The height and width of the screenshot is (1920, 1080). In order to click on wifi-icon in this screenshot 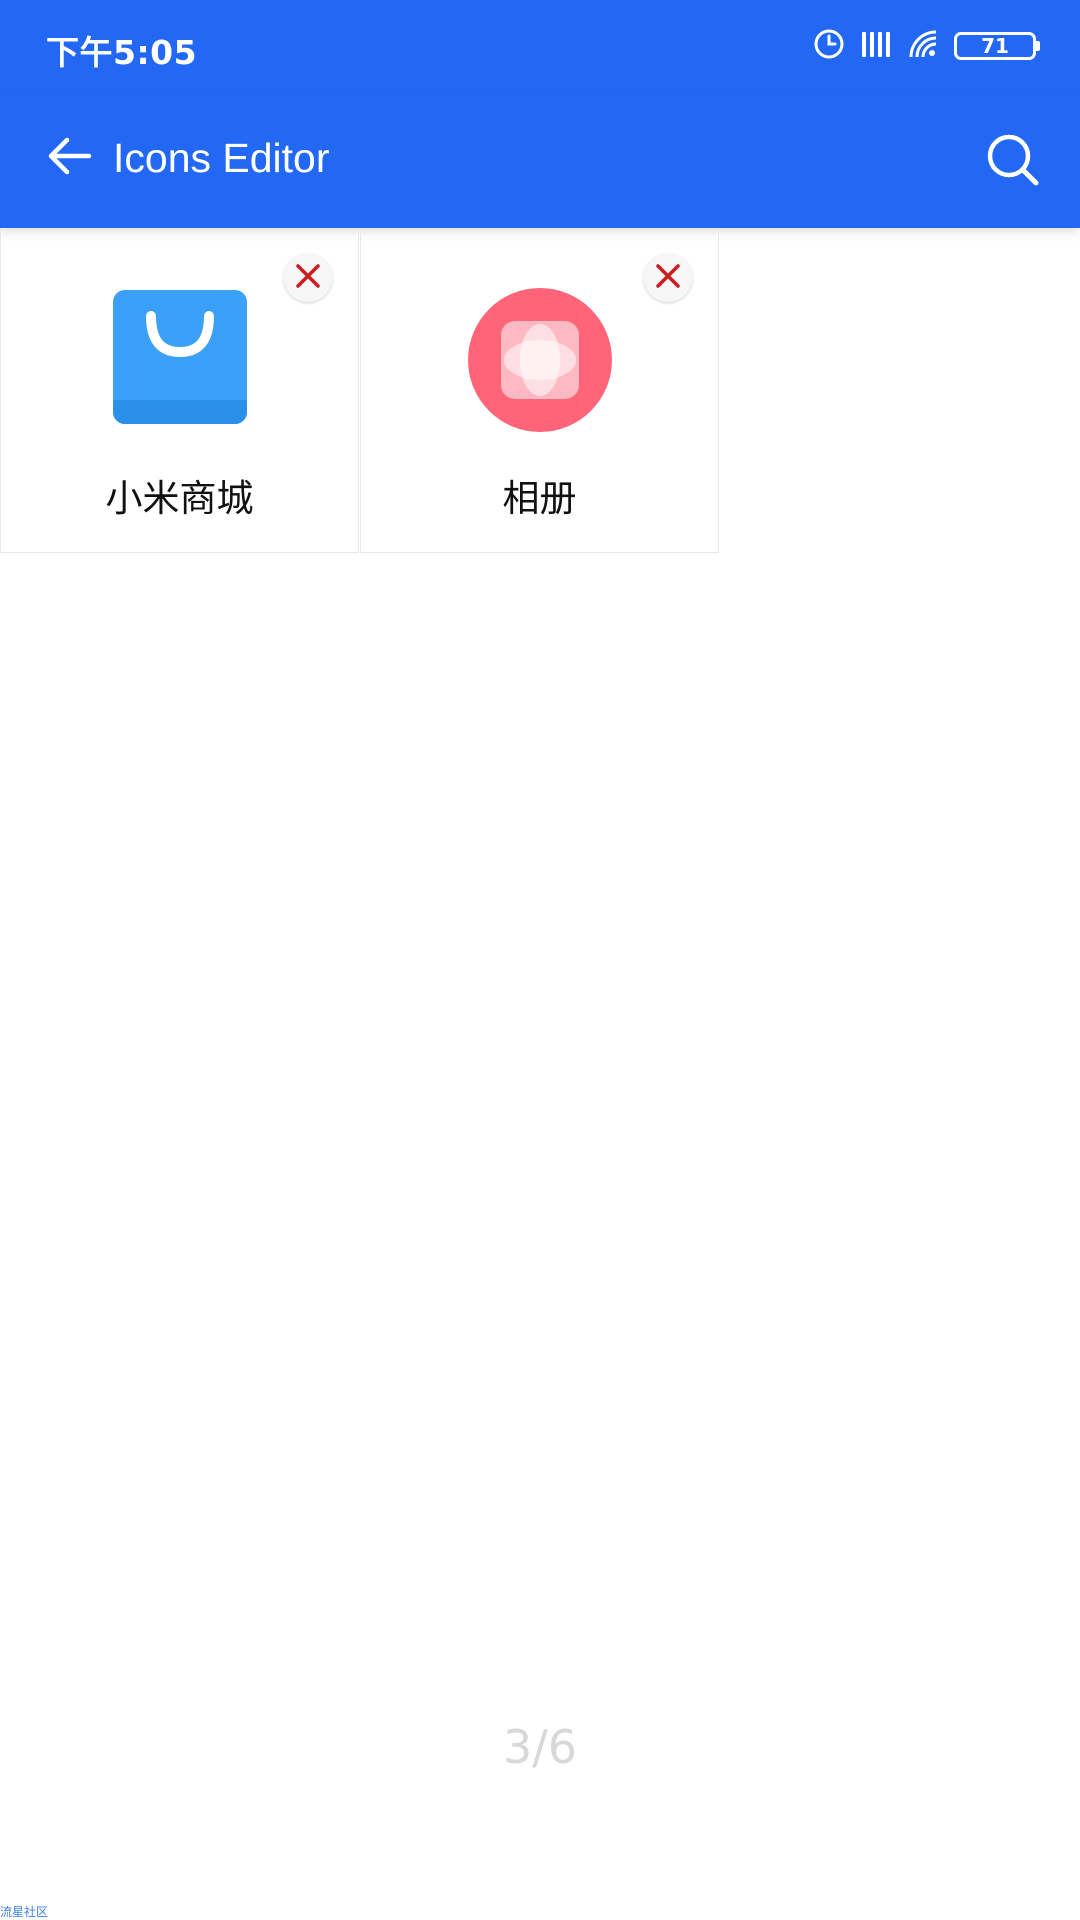, I will do `click(924, 46)`.